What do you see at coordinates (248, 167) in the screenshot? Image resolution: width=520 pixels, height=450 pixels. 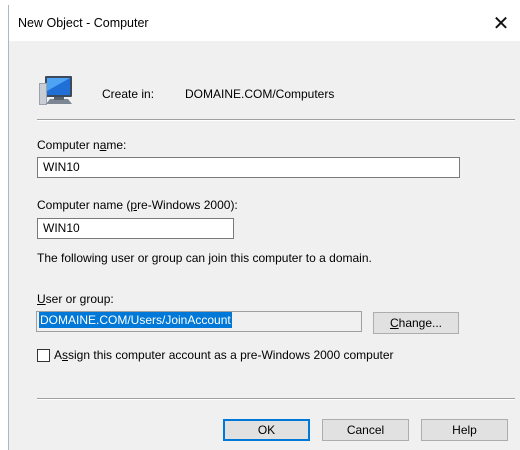 I see `computer-name-input: WIN10` at bounding box center [248, 167].